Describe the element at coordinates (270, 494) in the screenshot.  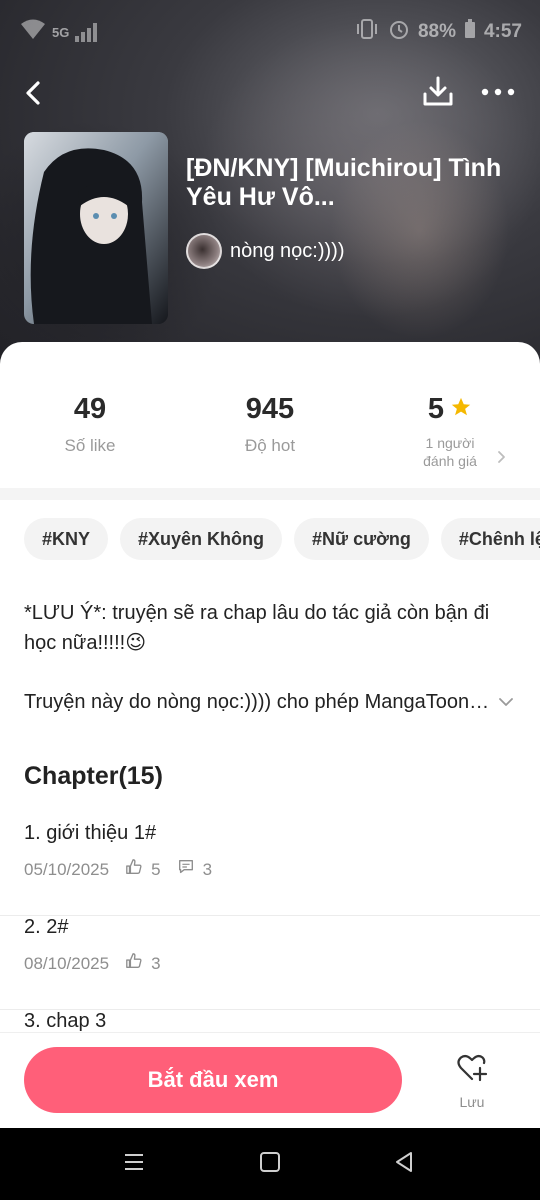
I see `section-divider` at that location.